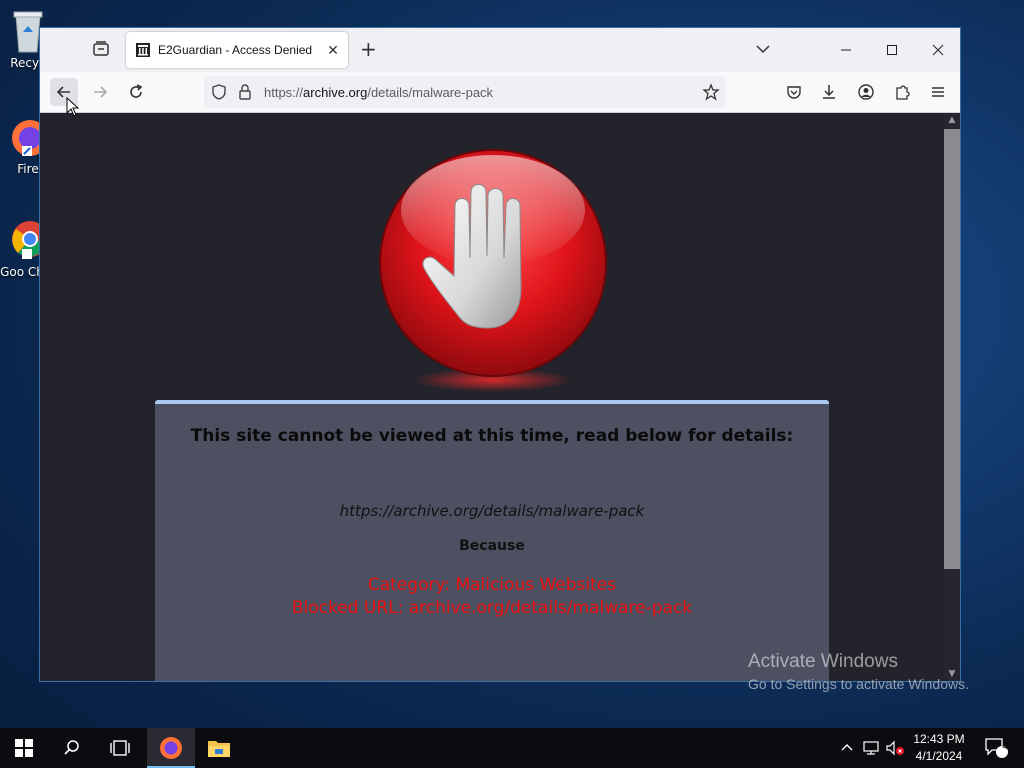 The height and width of the screenshot is (768, 1024). I want to click on volume-button, so click(895, 748).